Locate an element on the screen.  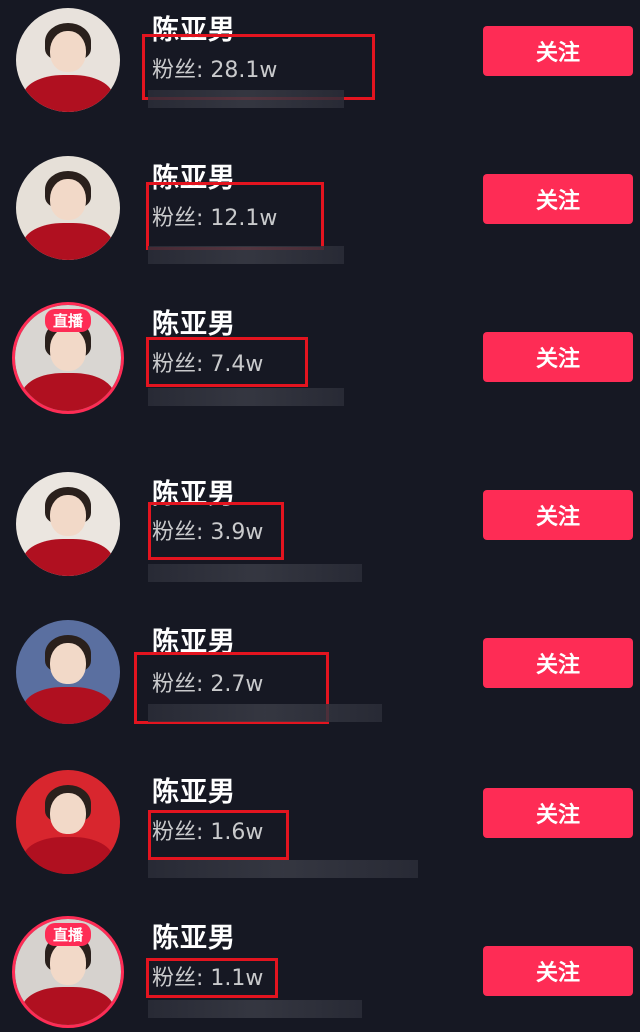
user-row: 直播 陈亚男 粉丝: 1.1w 关注 is located at coordinates (320, 972).